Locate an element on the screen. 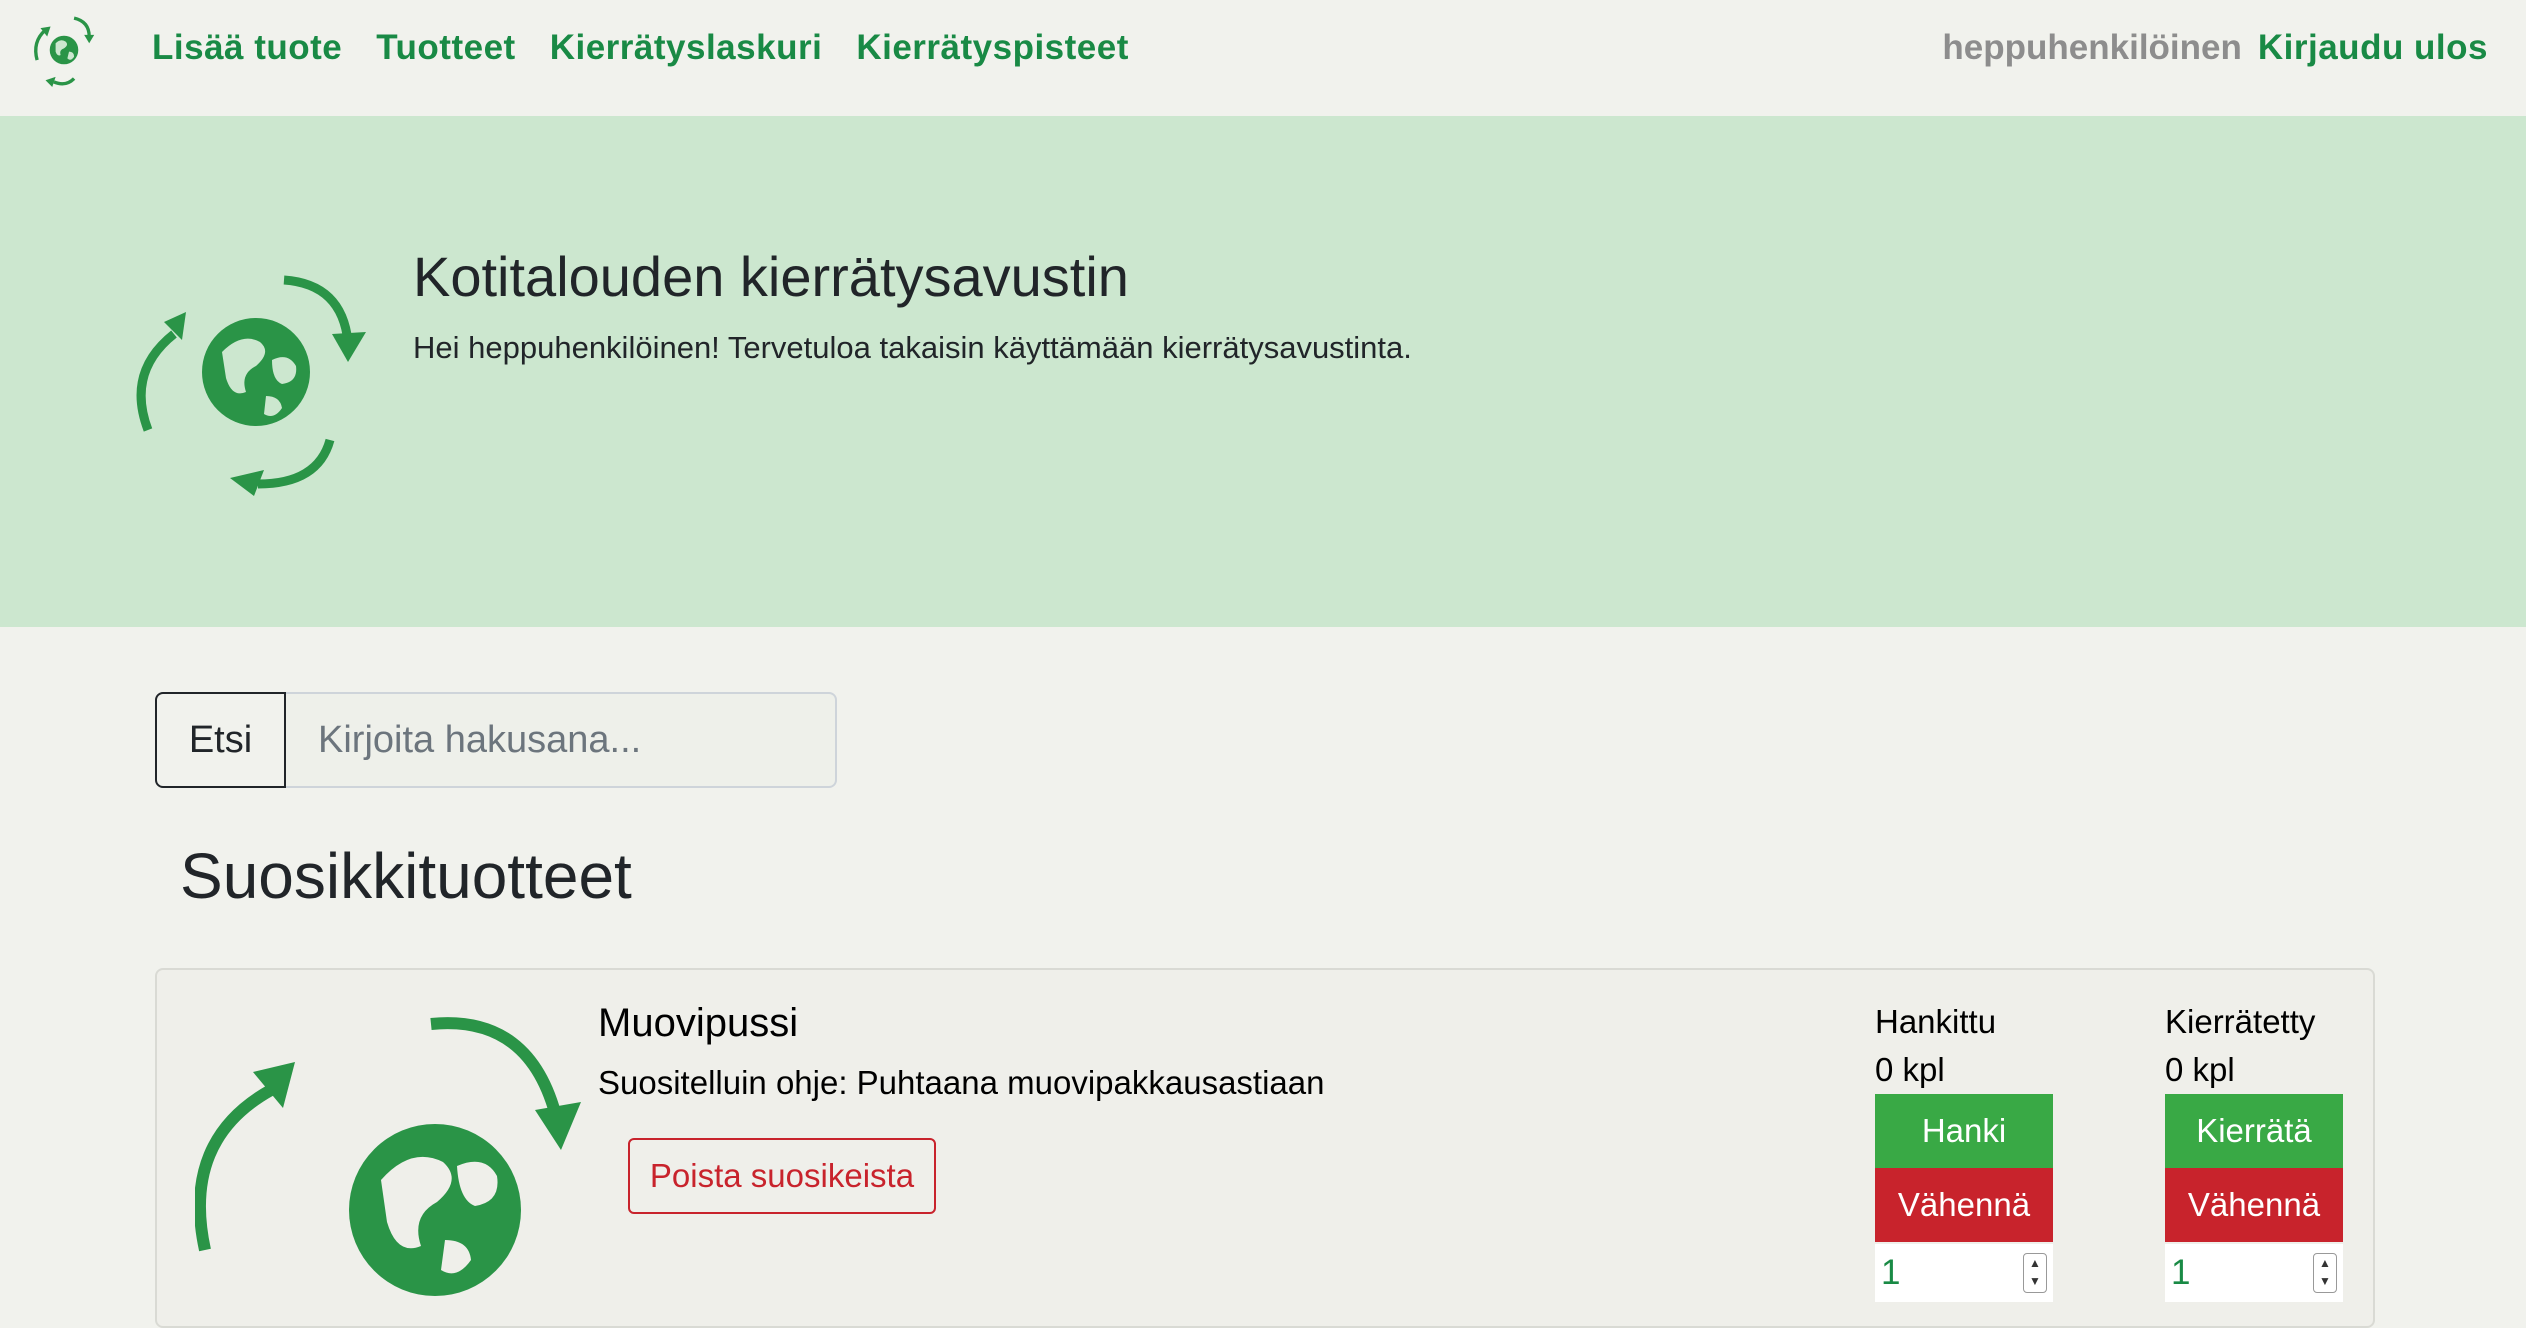 The image size is (2526, 1328). search-group: Etsi is located at coordinates (496, 740).